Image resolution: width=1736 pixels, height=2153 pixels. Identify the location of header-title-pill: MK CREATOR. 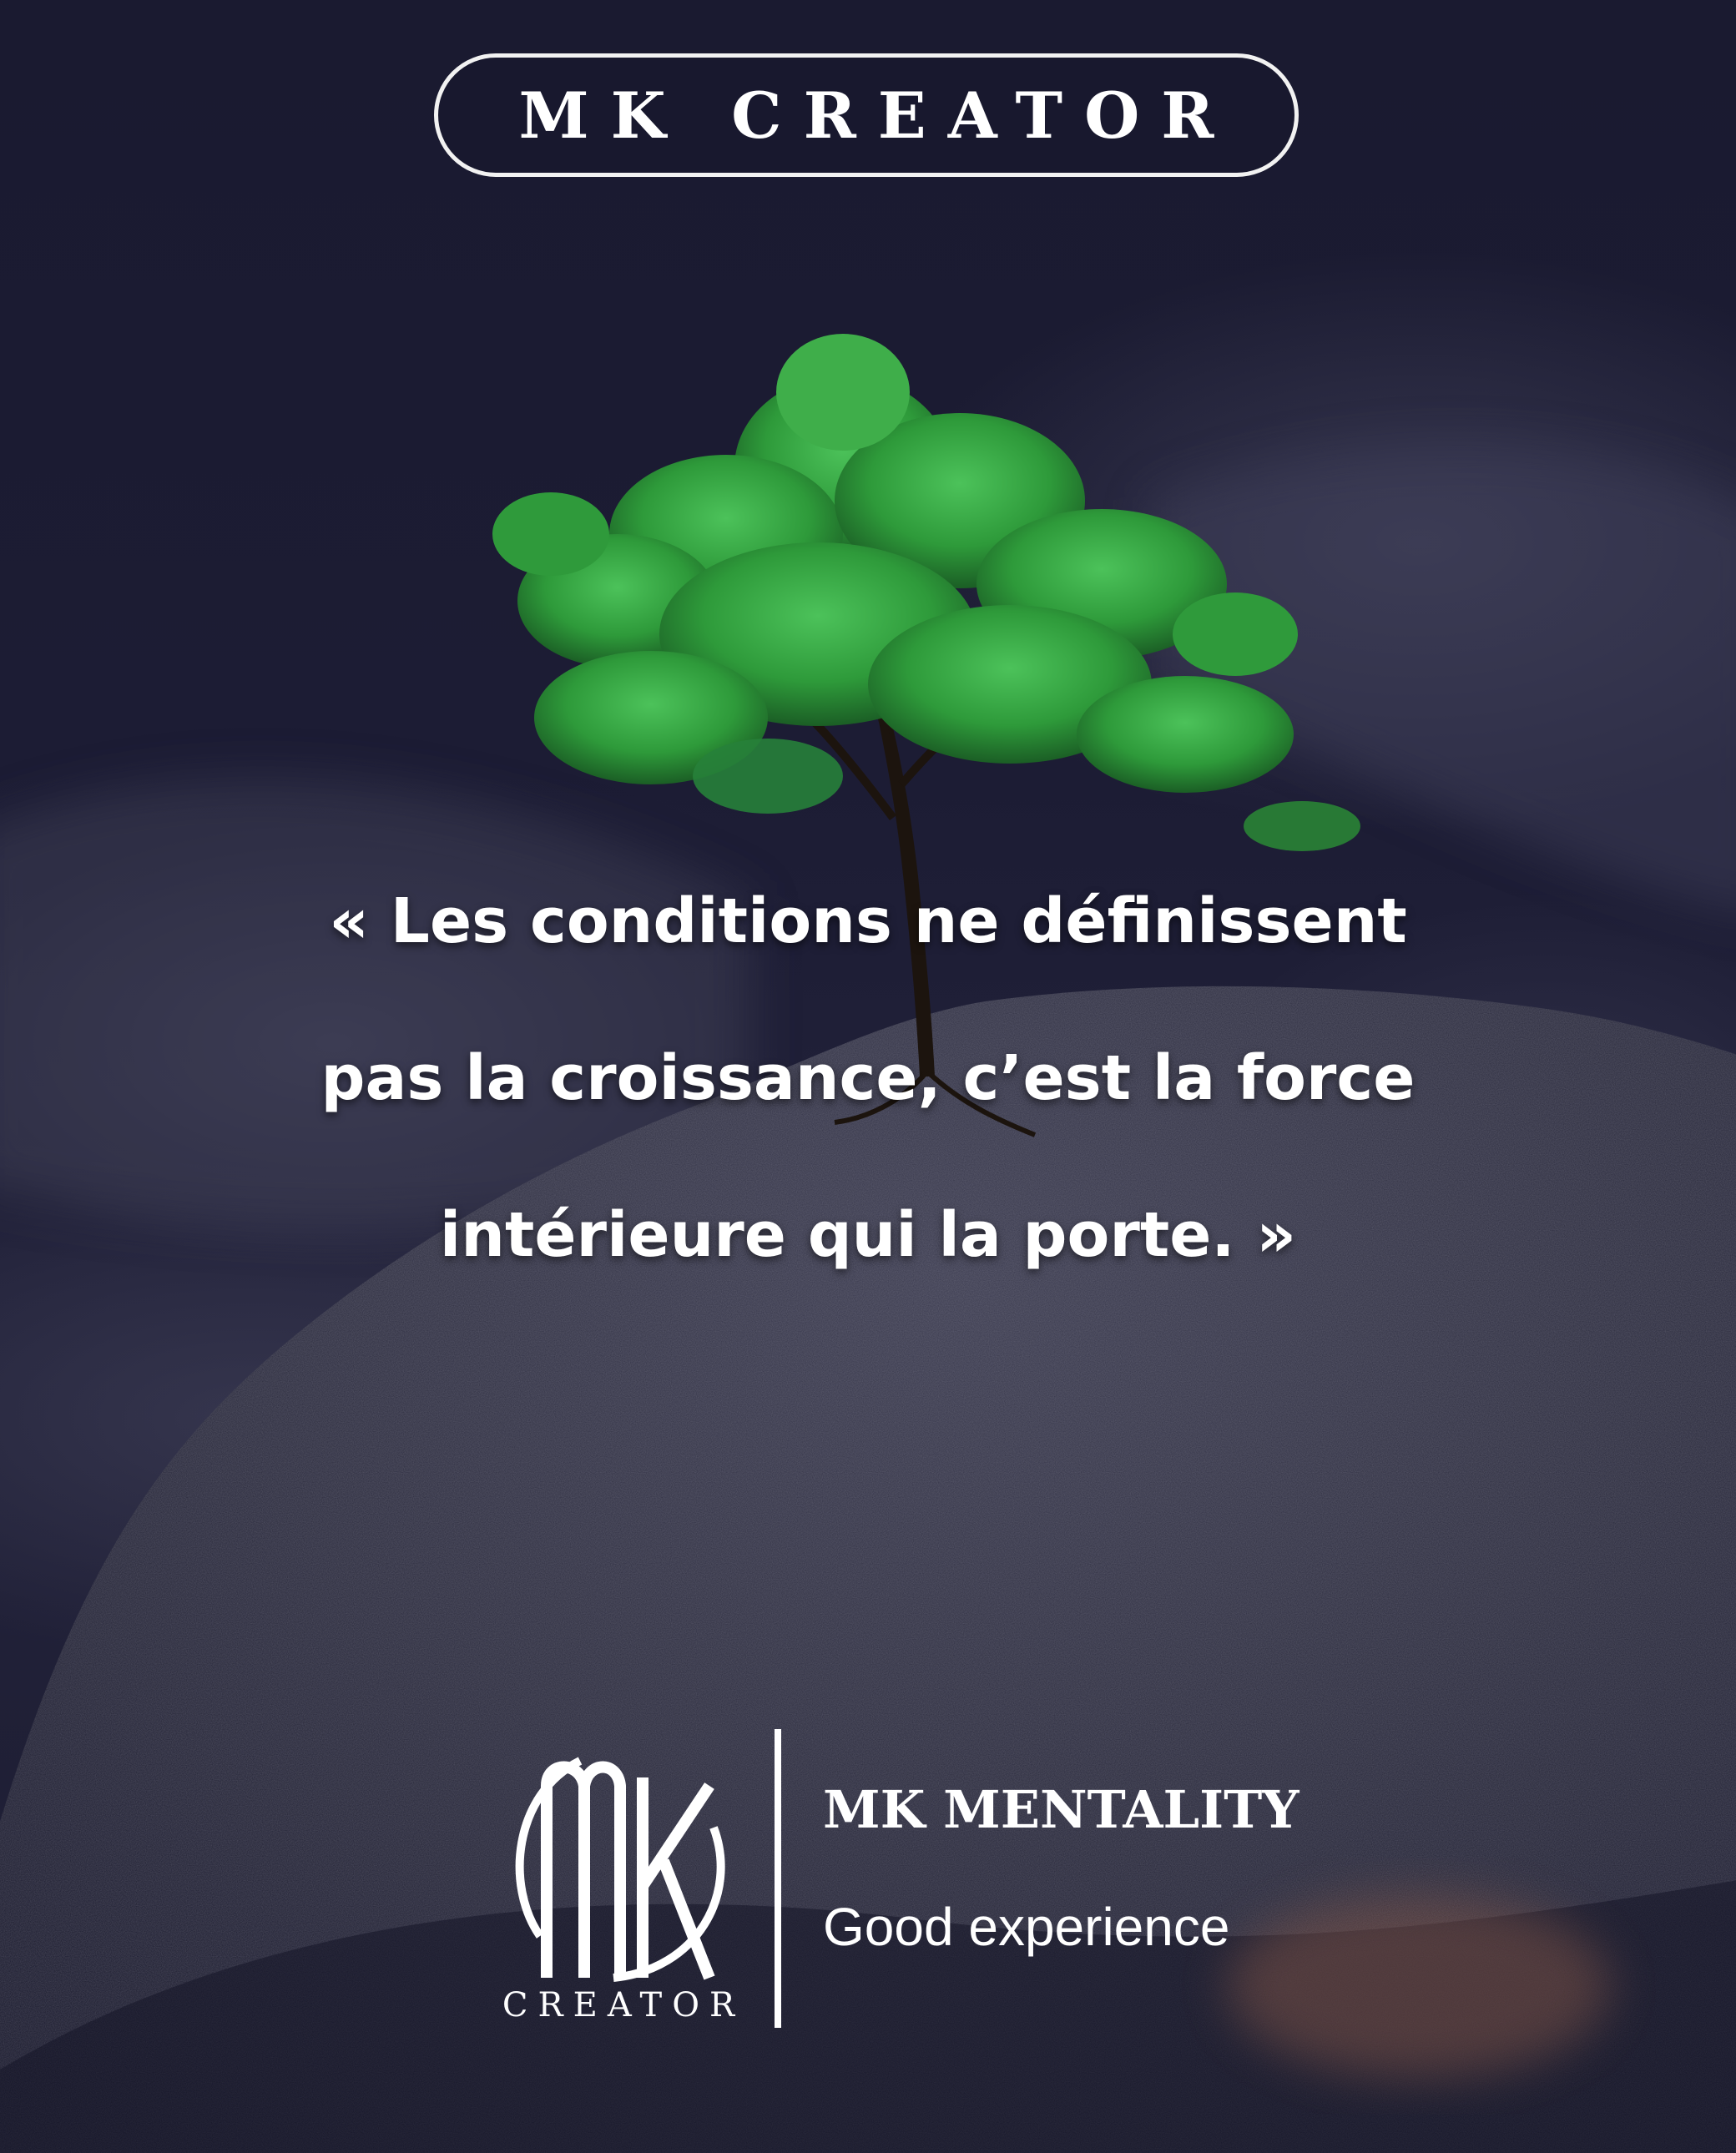
(866, 115).